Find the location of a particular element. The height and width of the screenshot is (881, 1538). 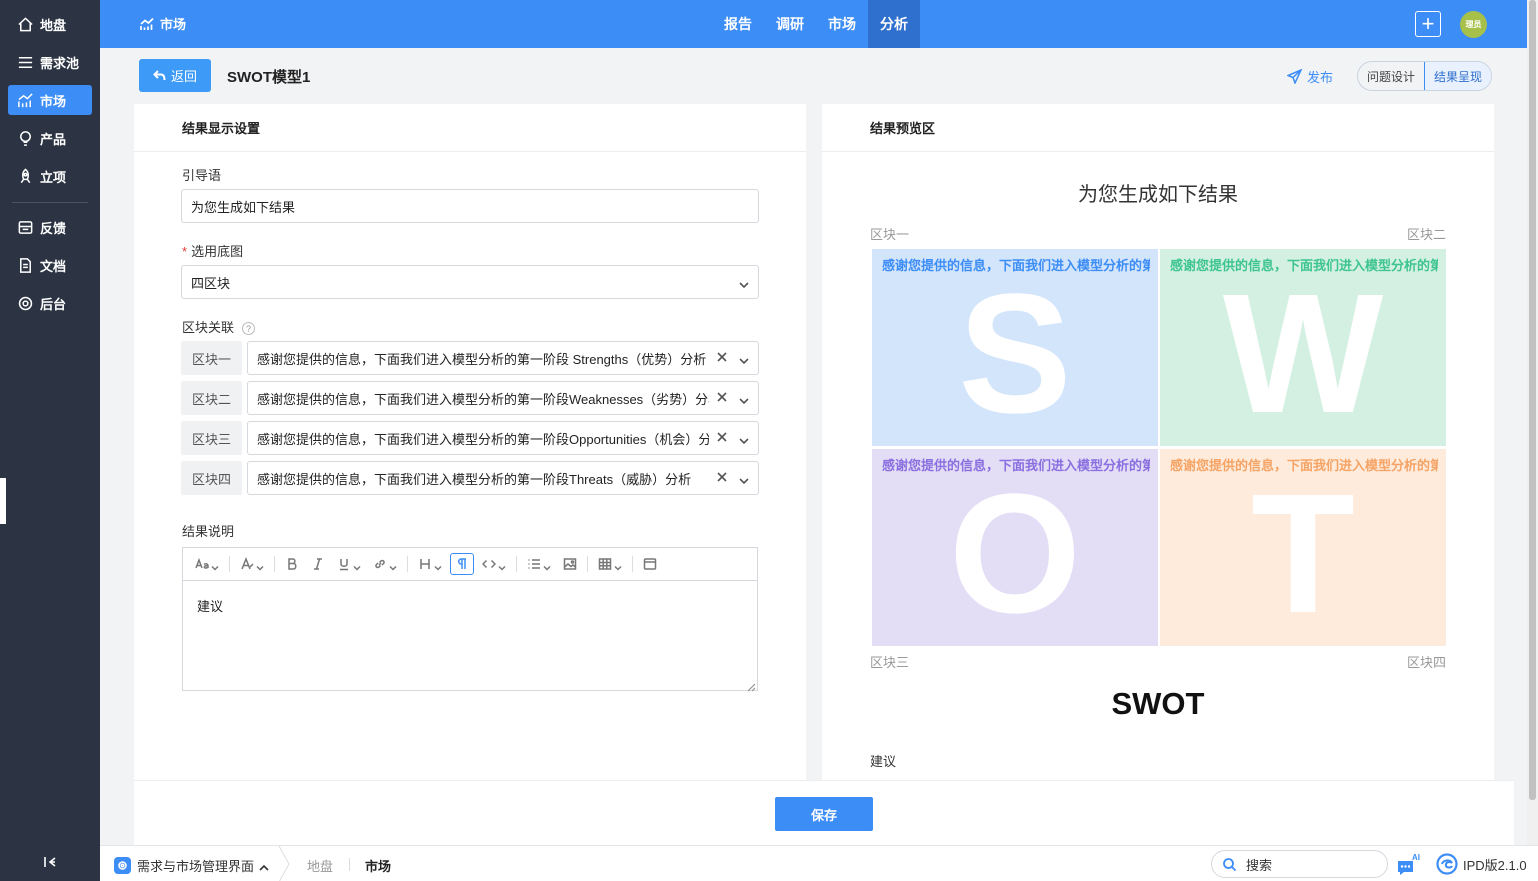

sidebar-item-docs: 文档 is located at coordinates (50, 265).